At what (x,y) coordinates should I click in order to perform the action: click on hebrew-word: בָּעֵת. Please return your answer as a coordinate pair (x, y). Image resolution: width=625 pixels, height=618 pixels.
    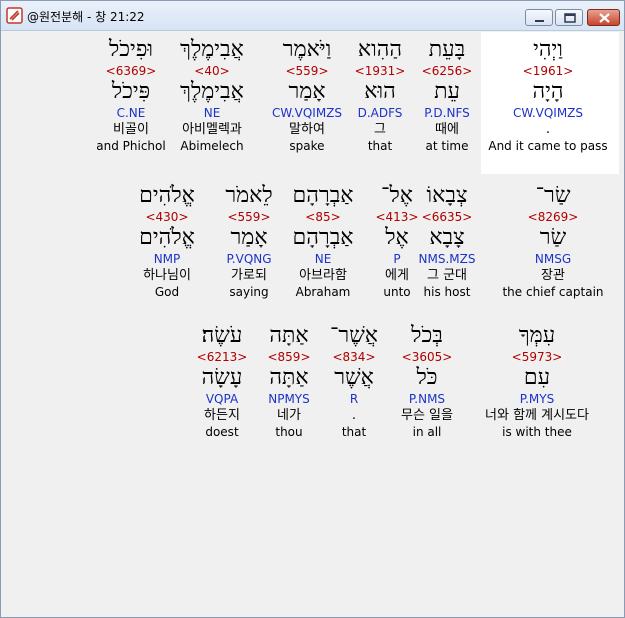
    Looking at the image, I should click on (447, 49).